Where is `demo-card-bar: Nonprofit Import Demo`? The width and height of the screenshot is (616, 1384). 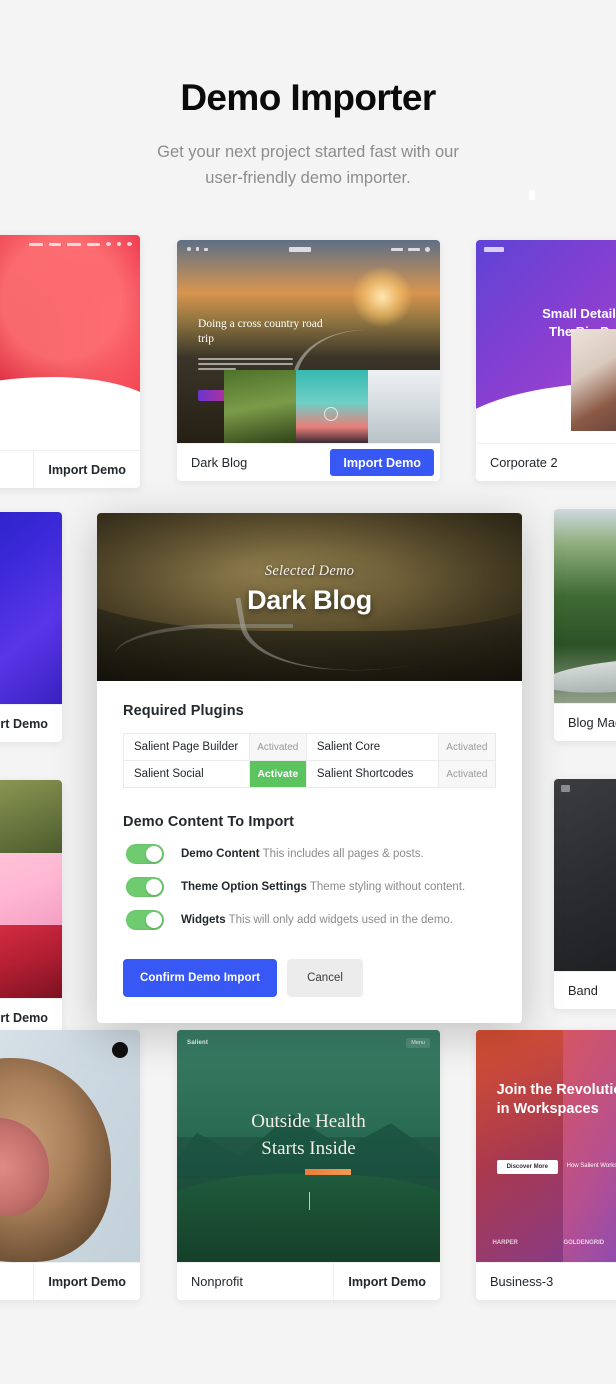
demo-card-bar: Nonprofit Import Demo is located at coordinates (308, 1281).